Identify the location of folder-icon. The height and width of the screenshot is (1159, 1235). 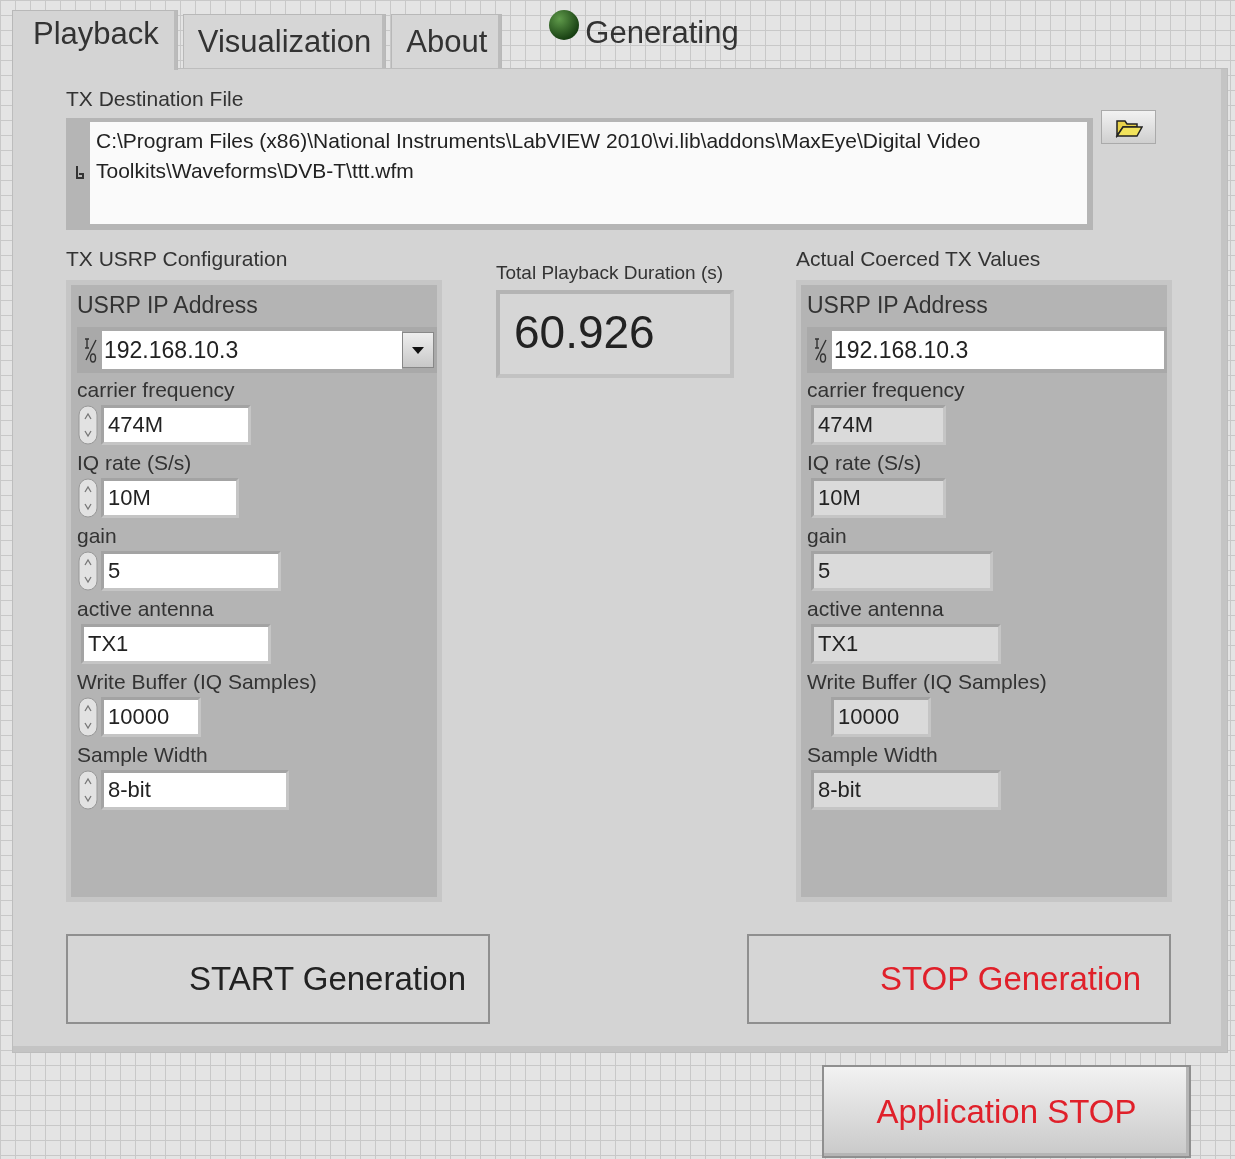
(1128, 127).